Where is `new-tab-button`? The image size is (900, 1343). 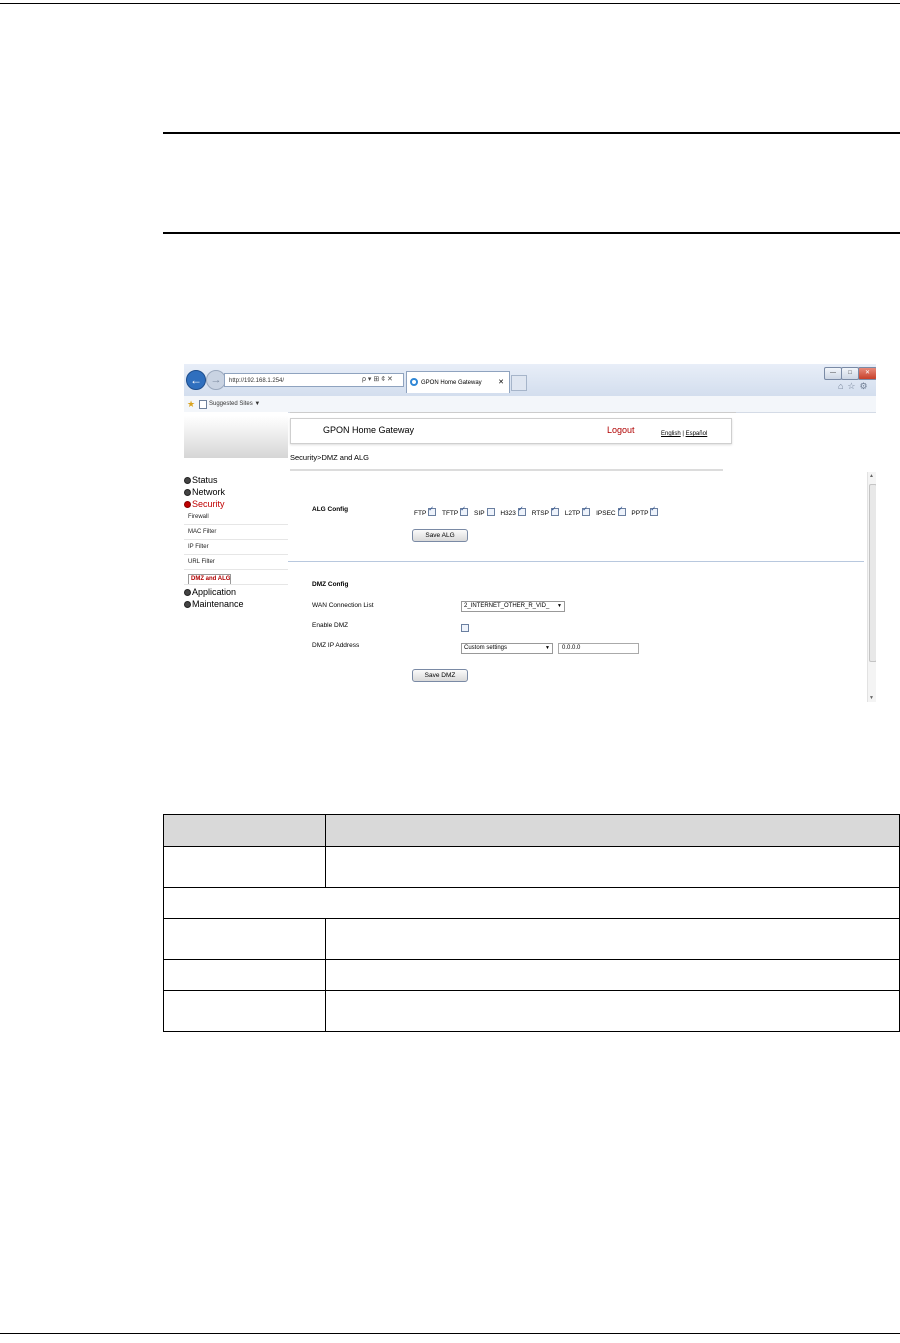 new-tab-button is located at coordinates (519, 383).